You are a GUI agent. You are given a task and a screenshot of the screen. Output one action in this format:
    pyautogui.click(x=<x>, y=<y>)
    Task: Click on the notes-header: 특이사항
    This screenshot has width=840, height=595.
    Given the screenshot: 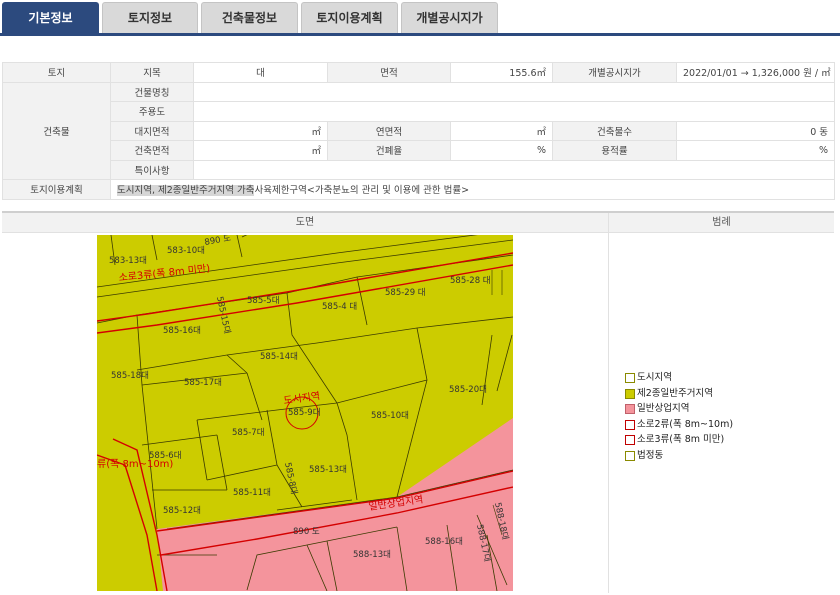 What is the action you would take?
    pyautogui.click(x=152, y=169)
    